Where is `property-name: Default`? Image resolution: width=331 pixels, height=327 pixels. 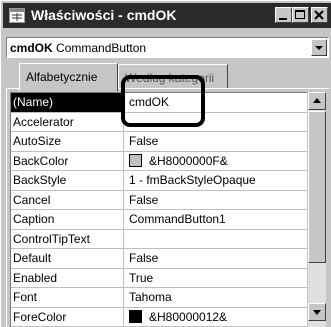
property-name: Default is located at coordinates (67, 258).